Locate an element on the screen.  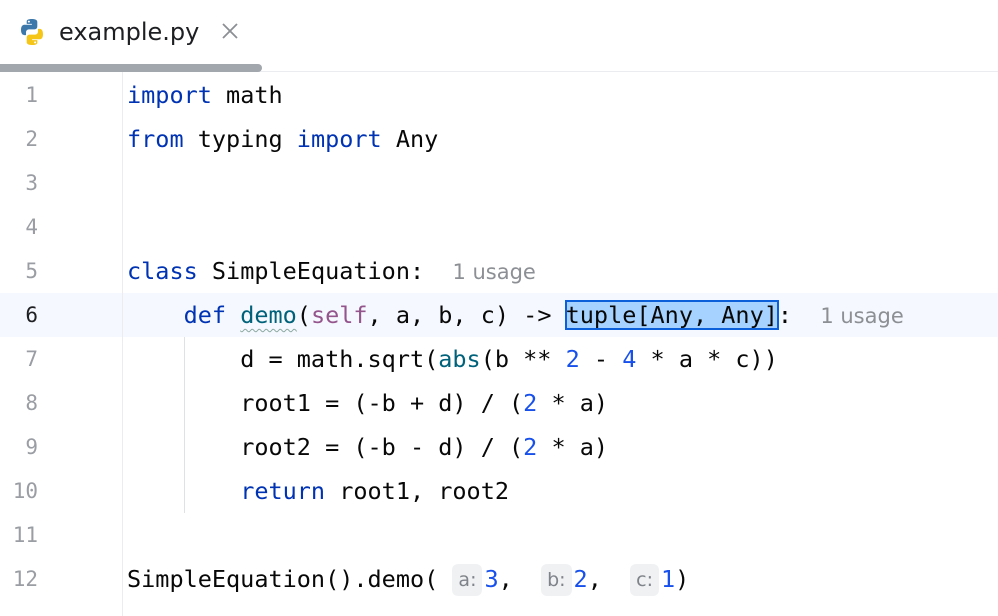
punctuation: ) is located at coordinates (682, 579).